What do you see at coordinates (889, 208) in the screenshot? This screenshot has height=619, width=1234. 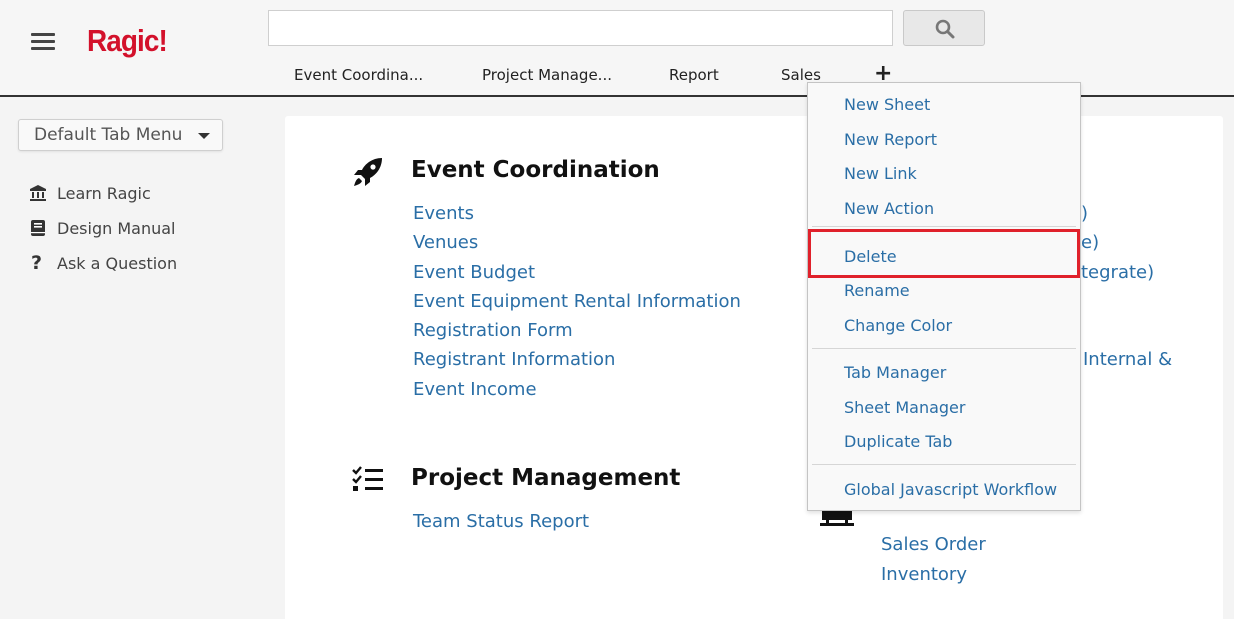 I see `menu-item-new-action: New Action` at bounding box center [889, 208].